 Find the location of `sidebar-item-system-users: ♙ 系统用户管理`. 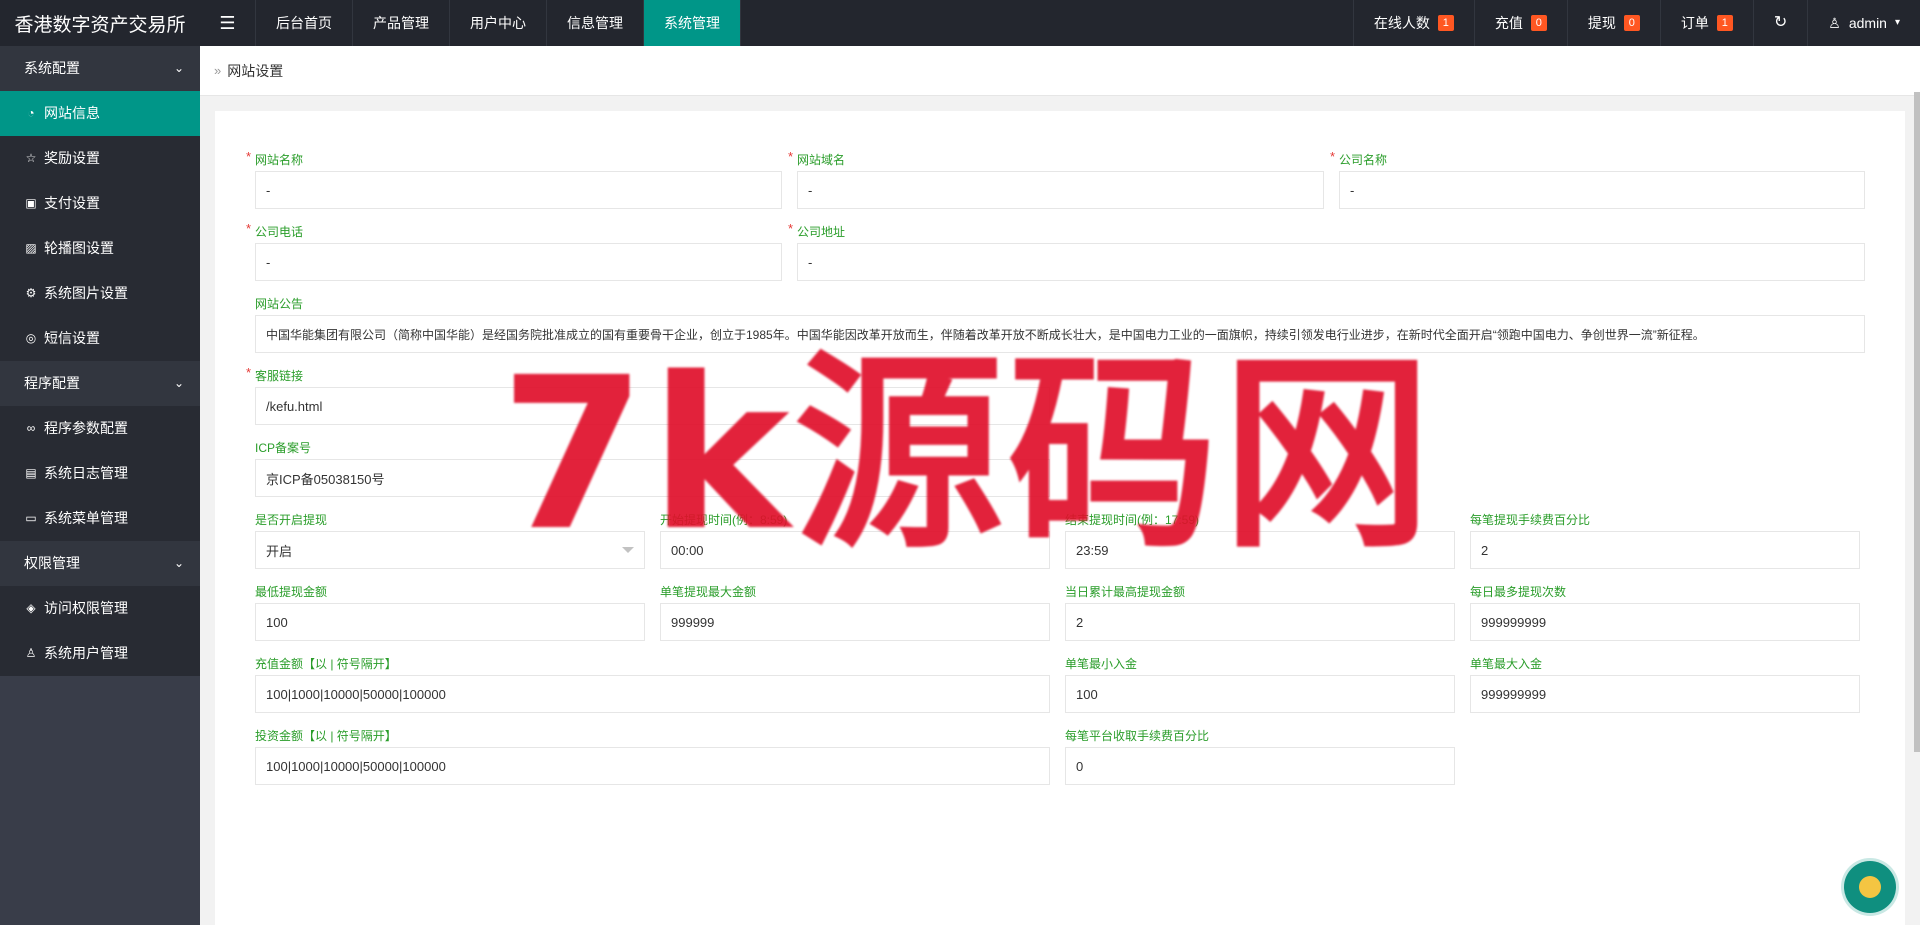

sidebar-item-system-users: ♙ 系统用户管理 is located at coordinates (100, 653).